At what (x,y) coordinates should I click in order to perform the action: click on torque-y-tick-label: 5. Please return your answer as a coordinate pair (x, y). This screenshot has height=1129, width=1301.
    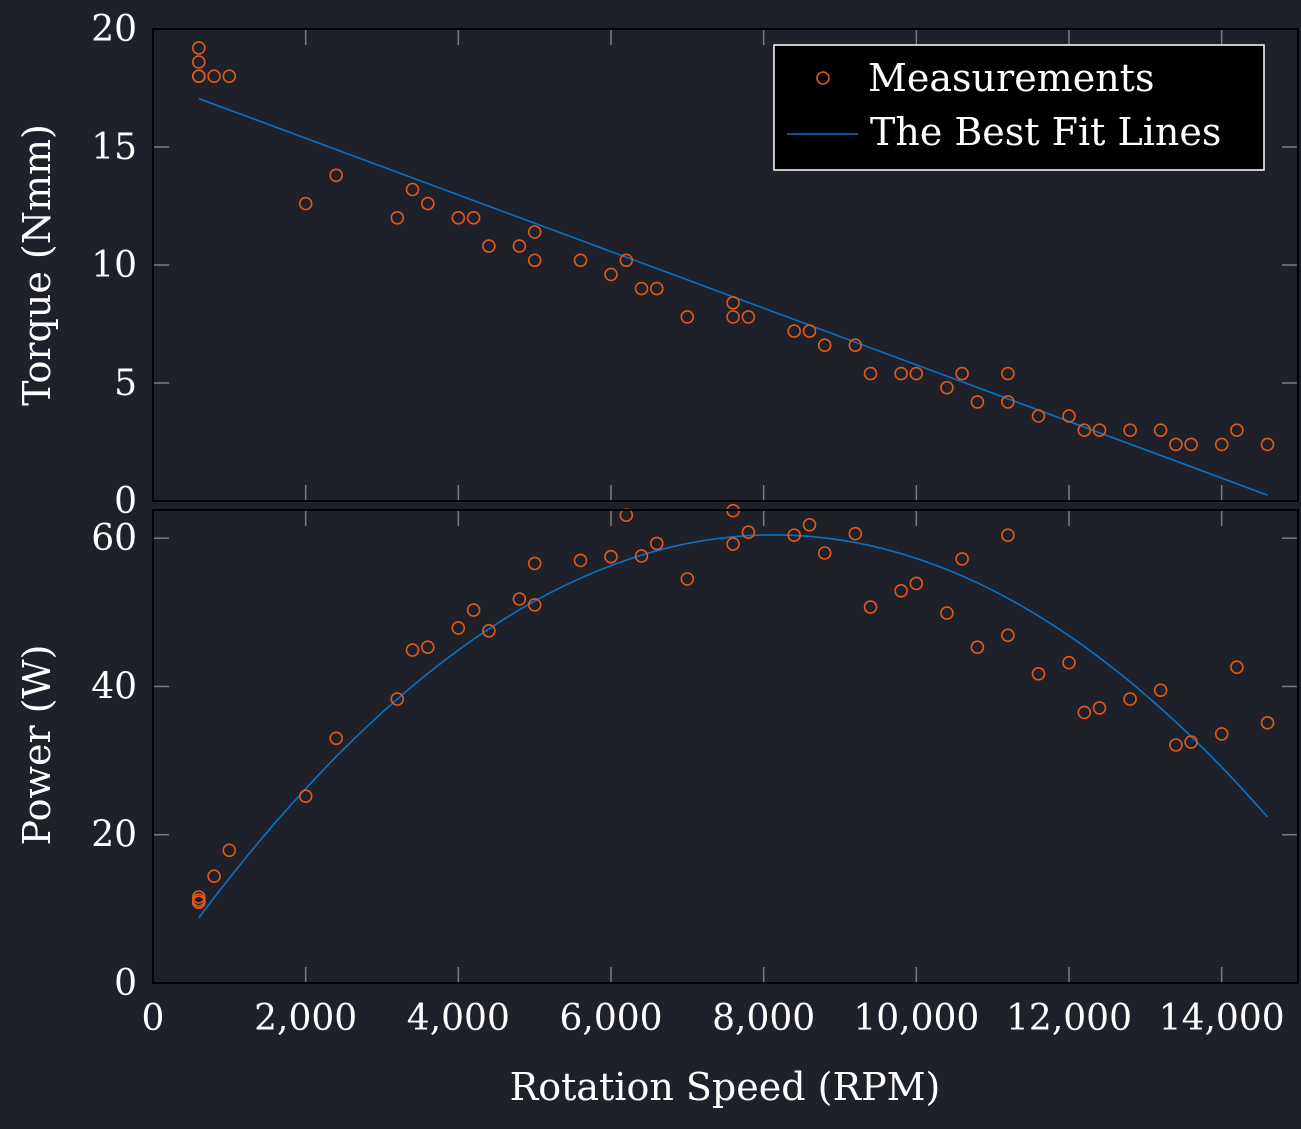
    Looking at the image, I should click on (125, 383).